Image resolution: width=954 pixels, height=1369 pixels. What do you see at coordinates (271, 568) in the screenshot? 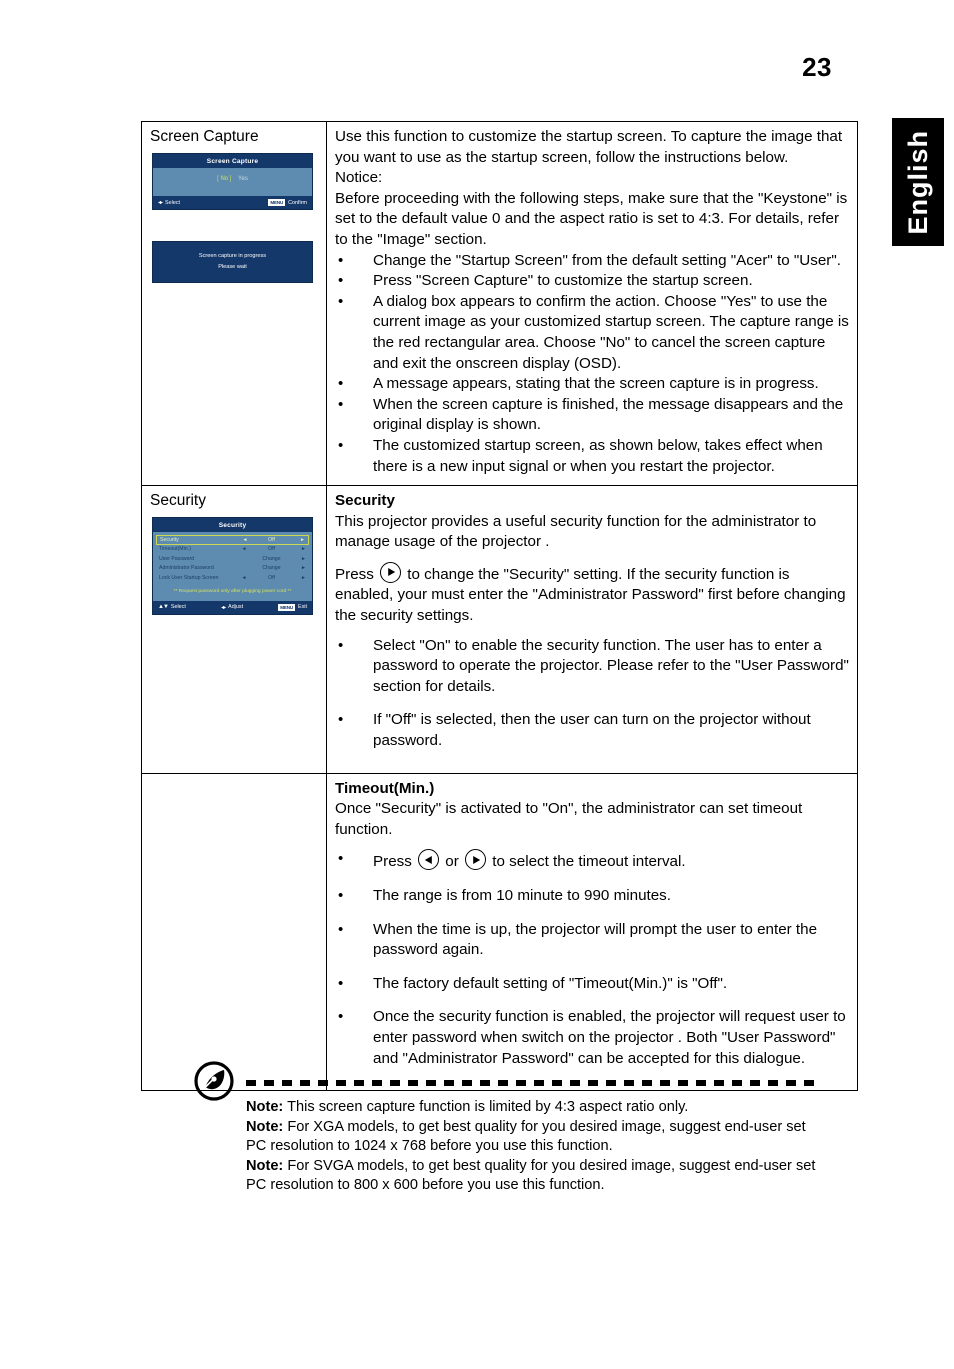
I see `osd-row-value: Change` at bounding box center [271, 568].